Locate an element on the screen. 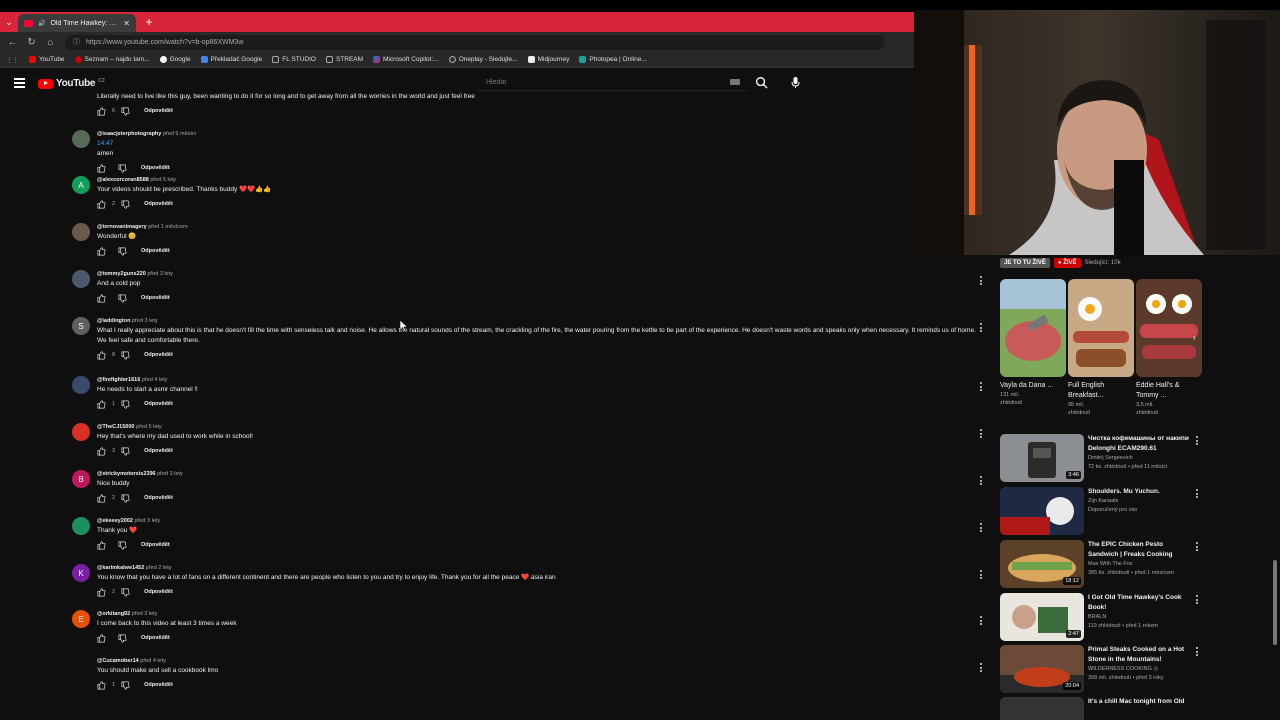 This screenshot has width=1280, height=720. comment-author: @ekeeey2002 is located at coordinates (115, 521).